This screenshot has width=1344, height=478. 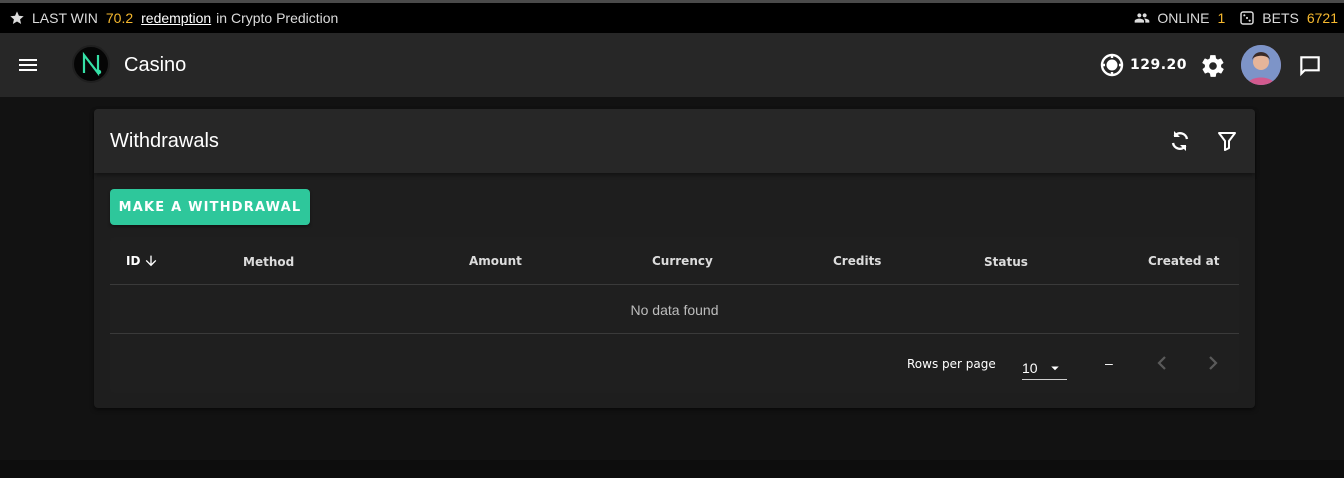 What do you see at coordinates (1322, 18) in the screenshot?
I see `bets-count: 6721` at bounding box center [1322, 18].